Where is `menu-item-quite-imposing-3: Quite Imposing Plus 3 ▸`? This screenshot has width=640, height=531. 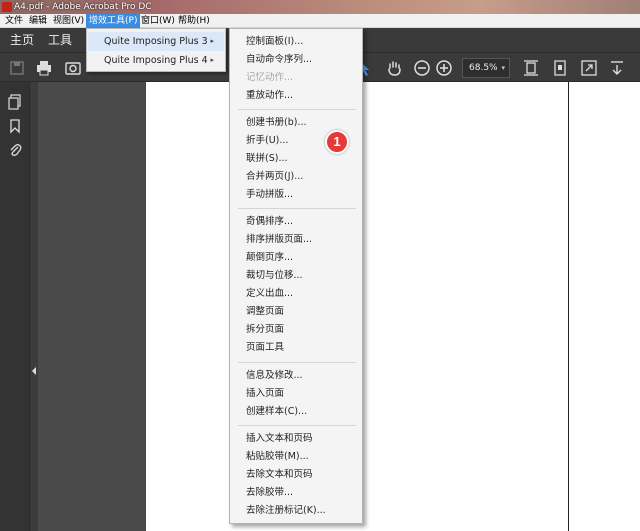
menu-item-quite-imposing-3: Quite Imposing Plus 3 ▸ is located at coordinates (156, 41).